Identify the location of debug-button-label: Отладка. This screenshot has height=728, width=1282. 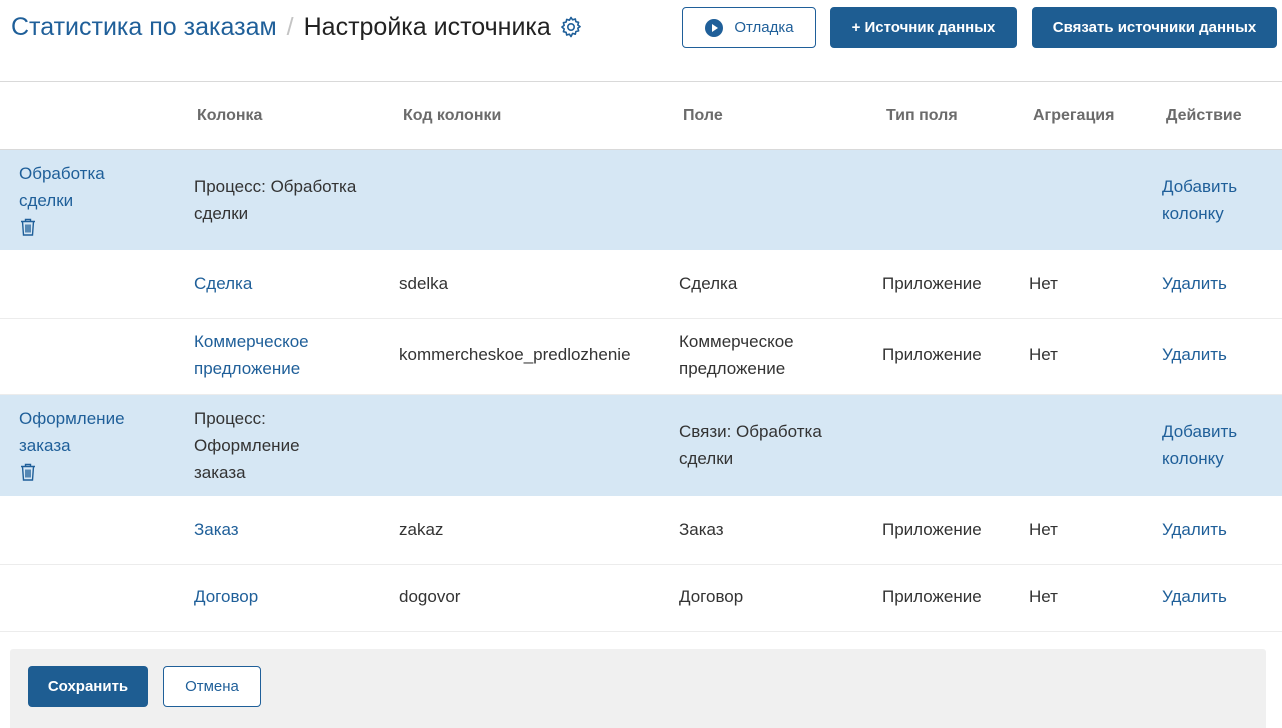
(764, 27).